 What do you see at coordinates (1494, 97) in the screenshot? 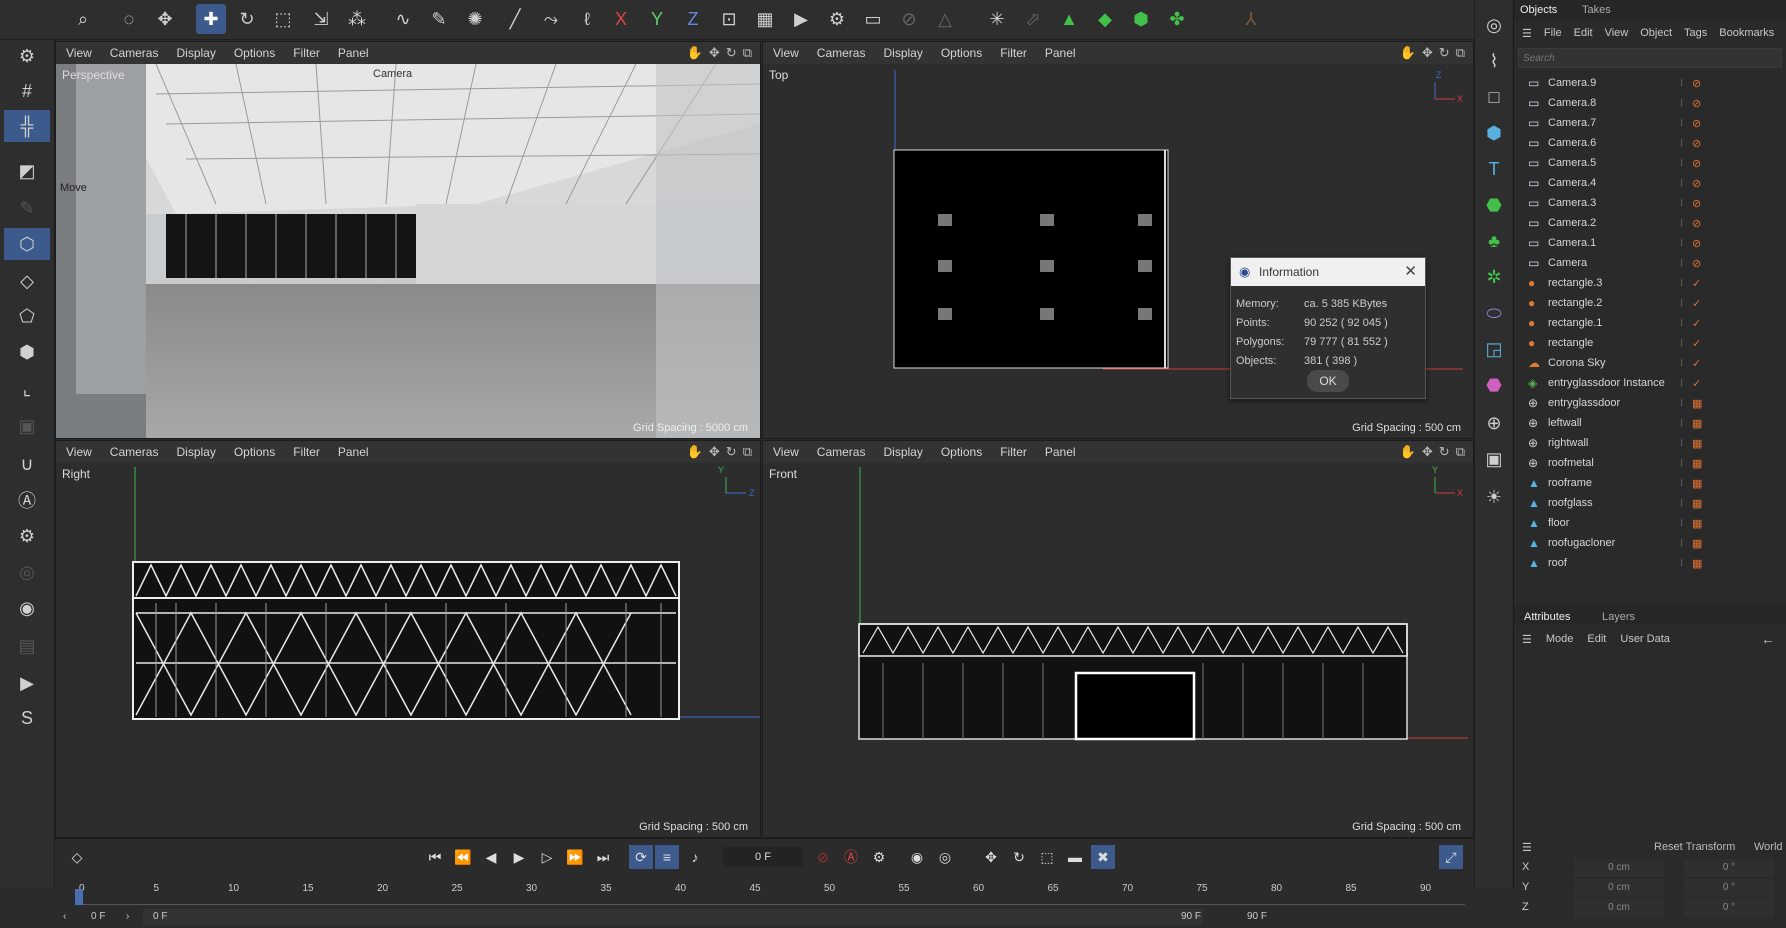
I see `rectangle-spline-icon: □` at bounding box center [1494, 97].